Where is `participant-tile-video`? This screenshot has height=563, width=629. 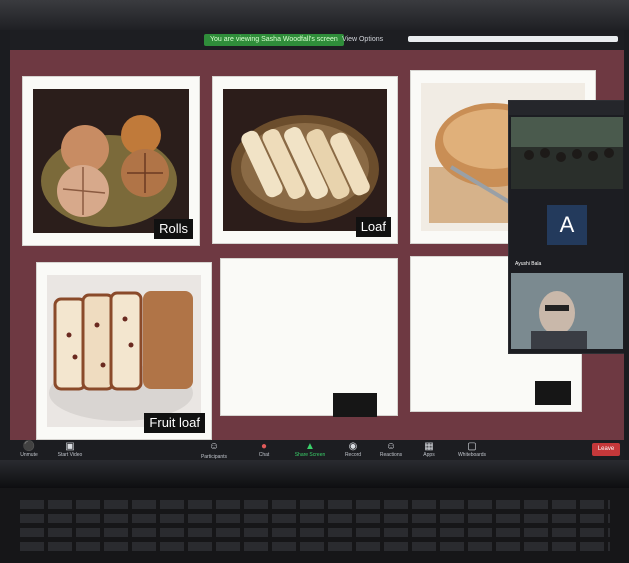 participant-tile-video is located at coordinates (567, 311).